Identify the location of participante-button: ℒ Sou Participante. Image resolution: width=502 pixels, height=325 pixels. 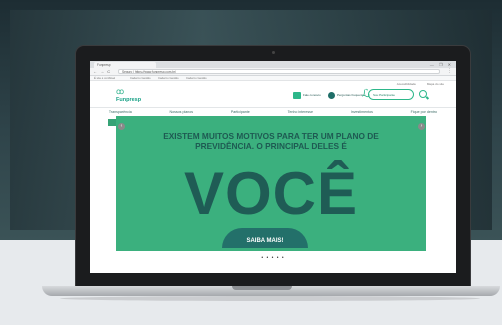
(388, 94).